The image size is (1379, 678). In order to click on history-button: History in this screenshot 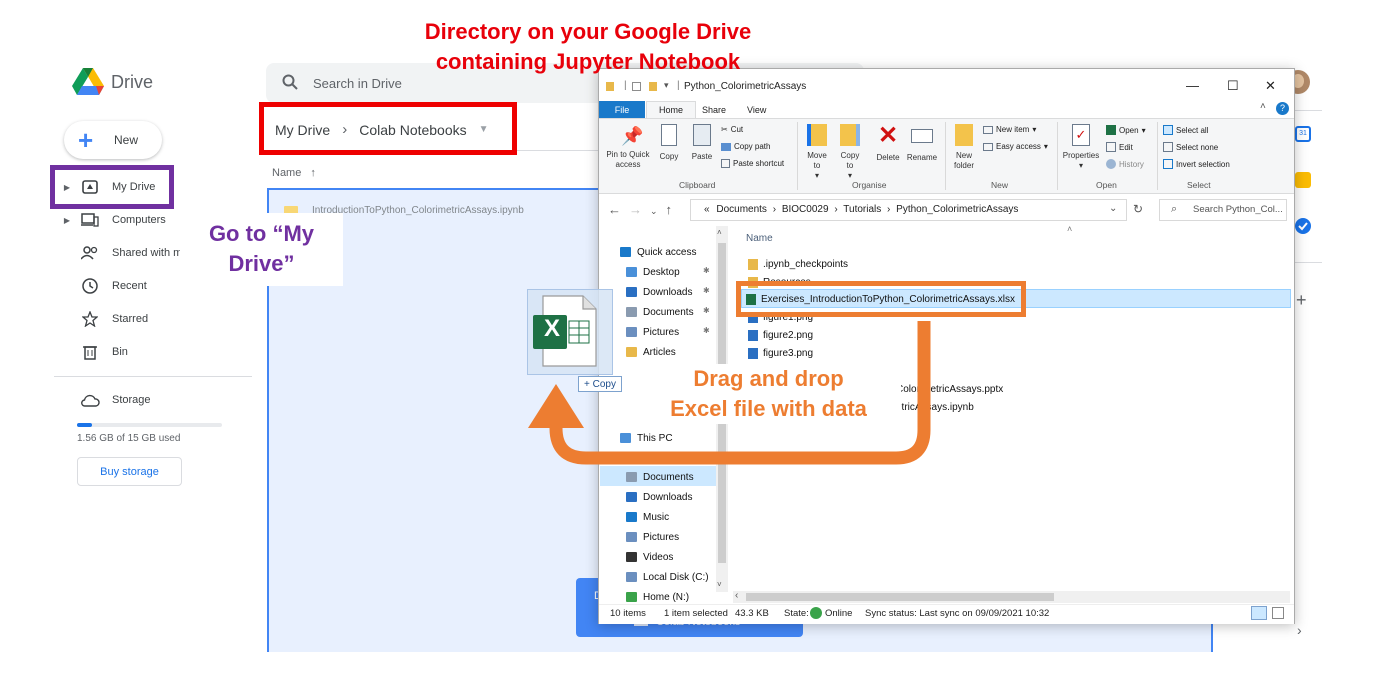, I will do `click(1125, 164)`.